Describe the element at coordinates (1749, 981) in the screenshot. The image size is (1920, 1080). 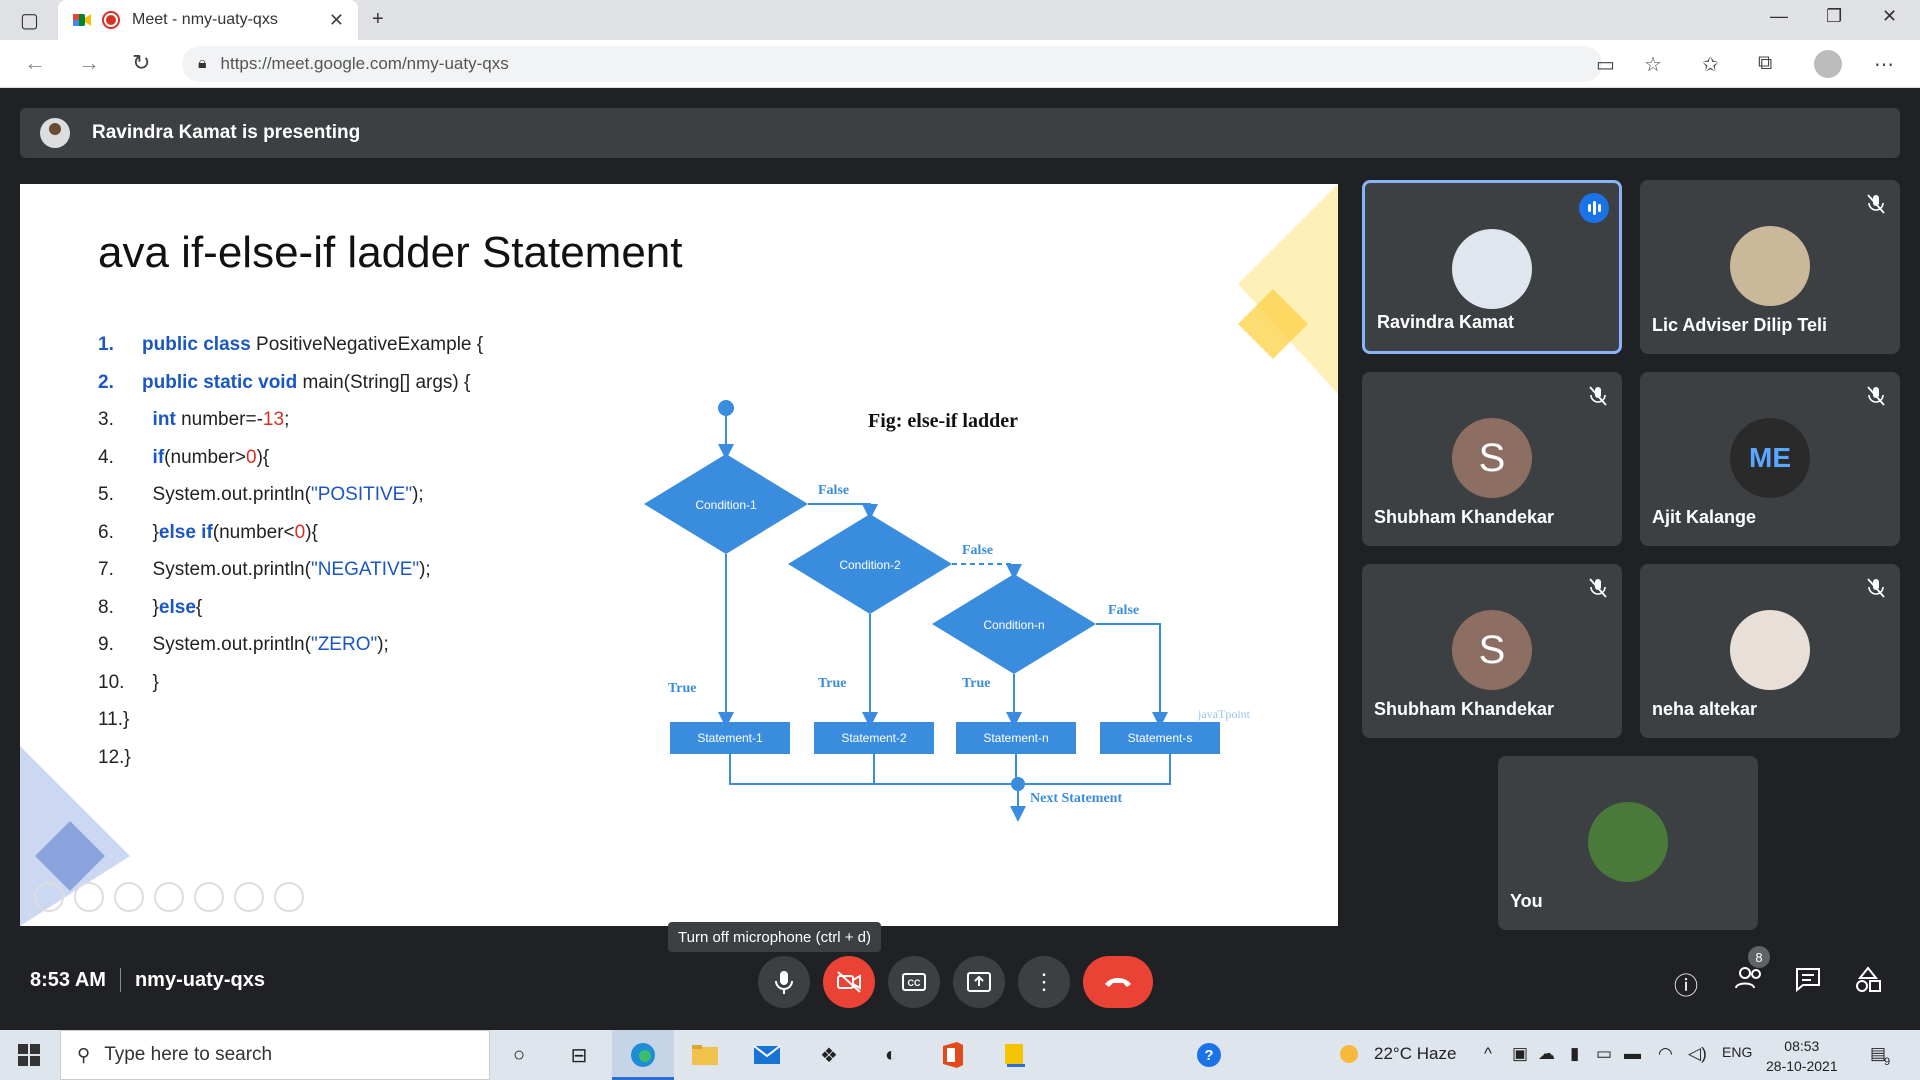
I see `people-icon` at that location.